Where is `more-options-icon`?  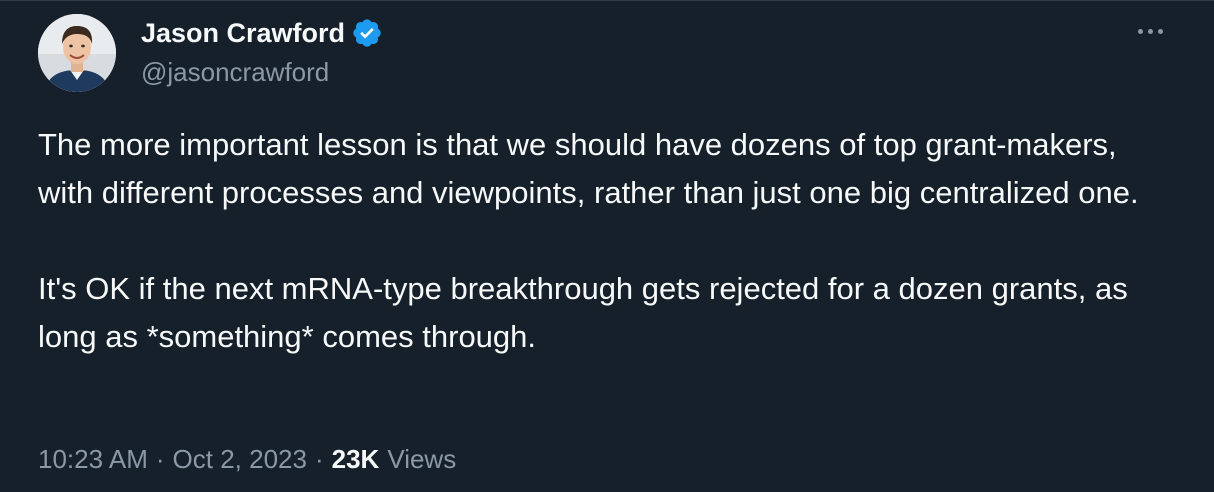
more-options-icon is located at coordinates (1150, 31).